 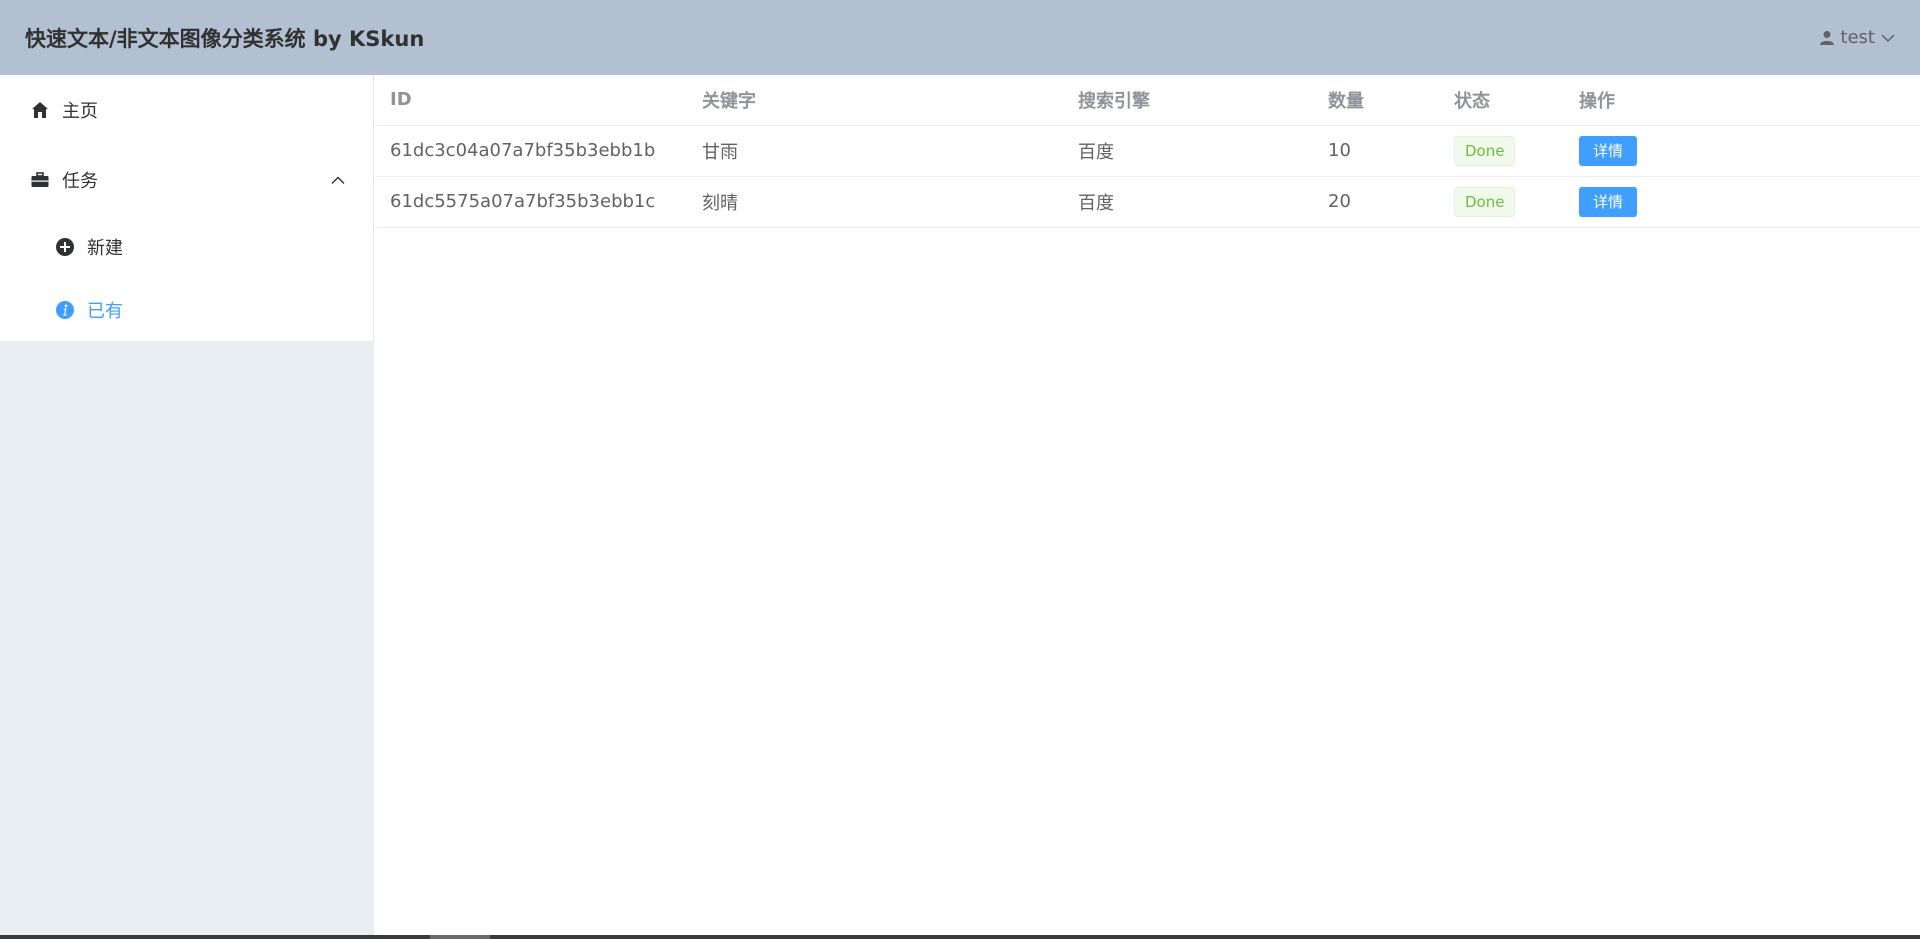 I want to click on scrollbar-thumb, so click(x=460, y=937).